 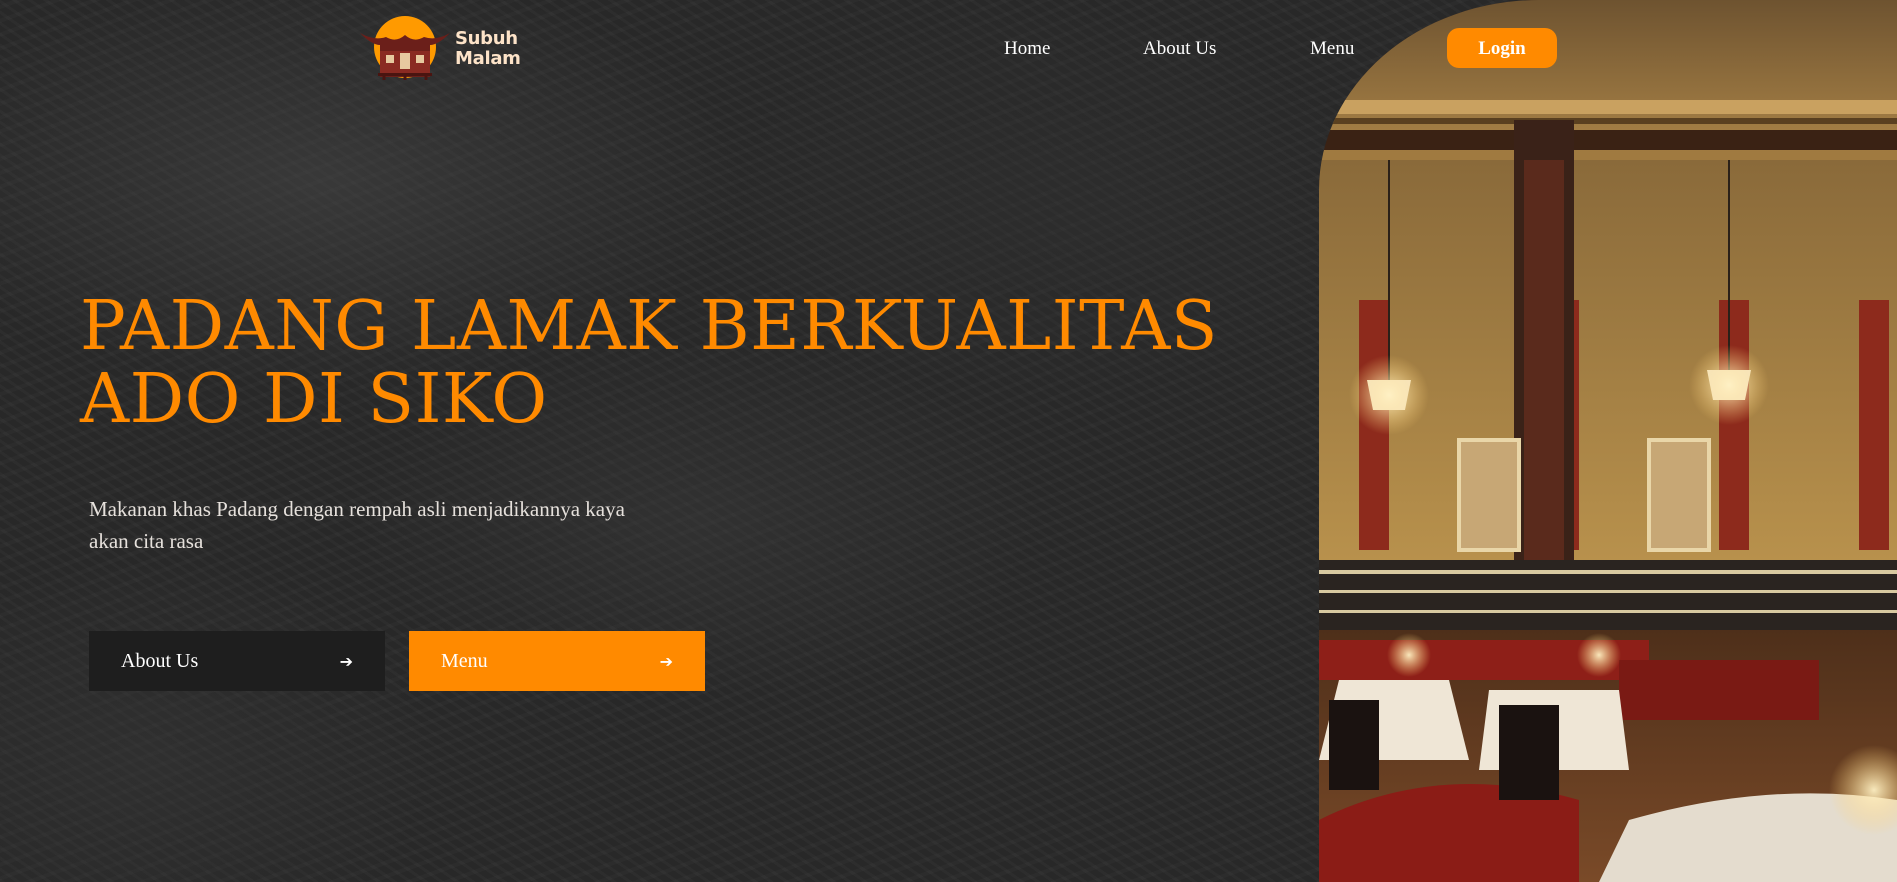 I want to click on nav-link-home: Home, so click(x=1027, y=49).